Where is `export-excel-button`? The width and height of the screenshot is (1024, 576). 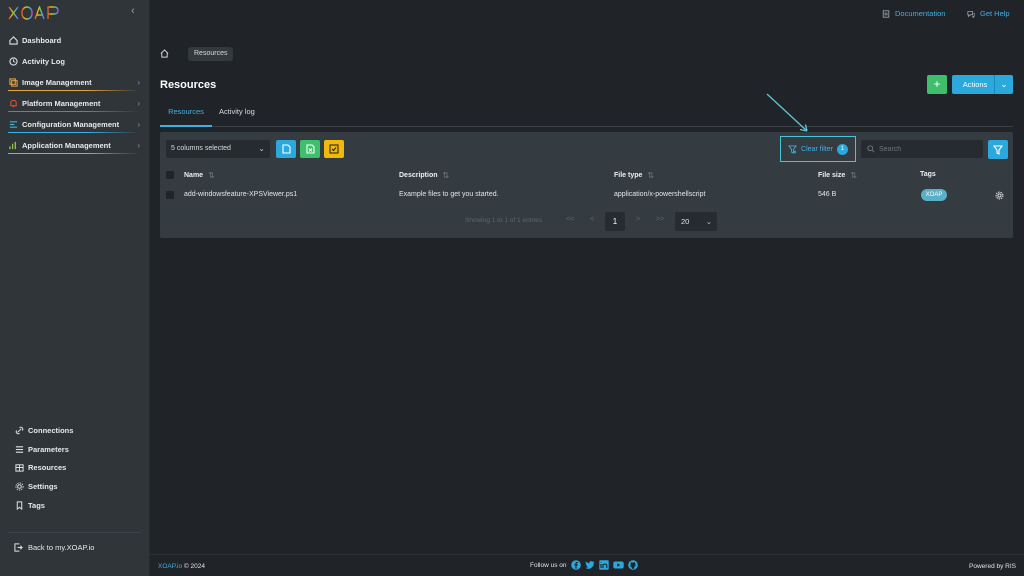
export-excel-button is located at coordinates (310, 149).